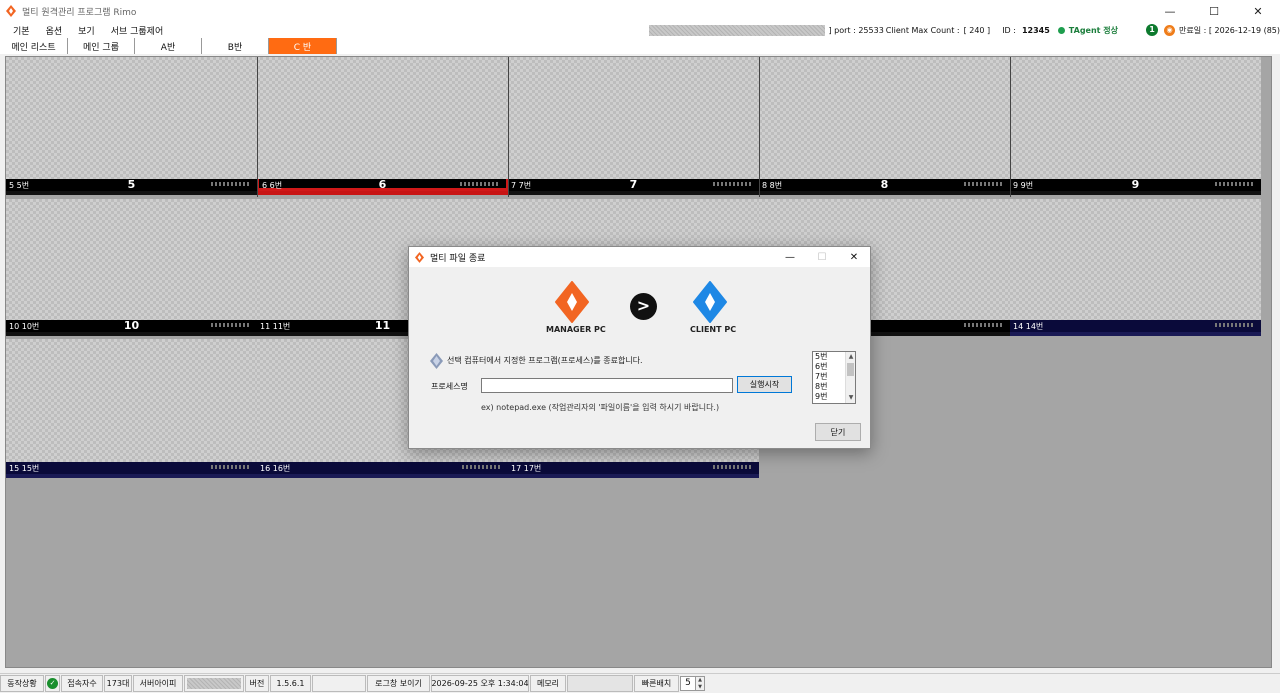 The height and width of the screenshot is (693, 1280). Describe the element at coordinates (86, 30) in the screenshot. I see `menu-view: 보기` at that location.